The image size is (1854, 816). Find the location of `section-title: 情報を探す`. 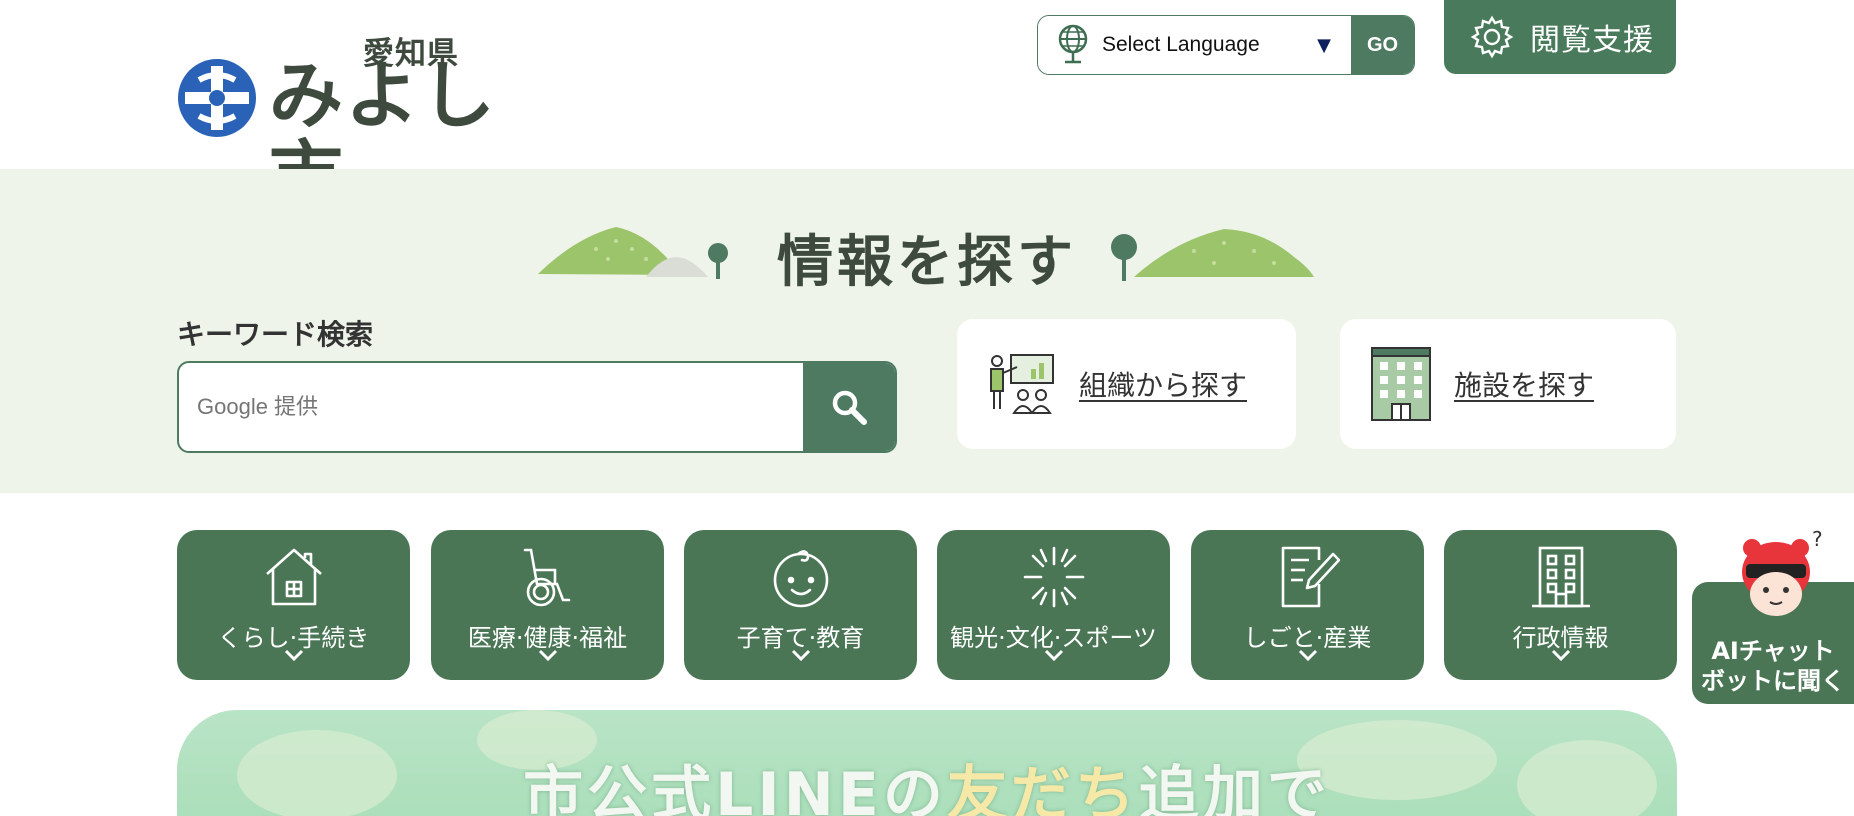

section-title: 情報を探す is located at coordinates (927, 262).